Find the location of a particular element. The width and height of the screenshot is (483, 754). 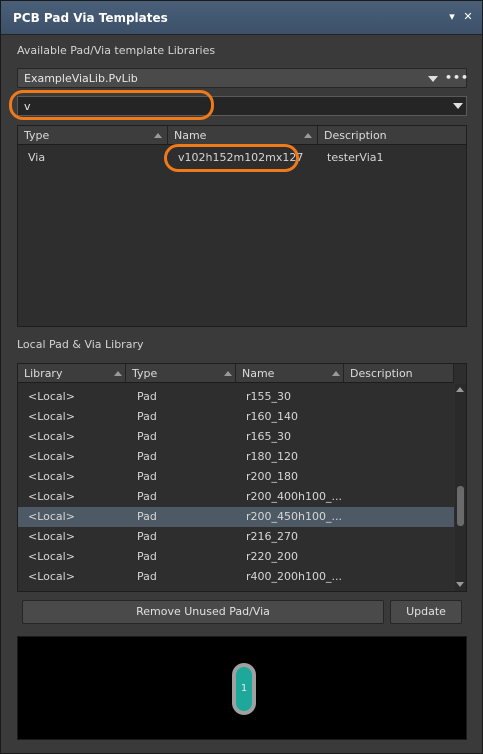

name-cell: r165_30 is located at coordinates (269, 436).